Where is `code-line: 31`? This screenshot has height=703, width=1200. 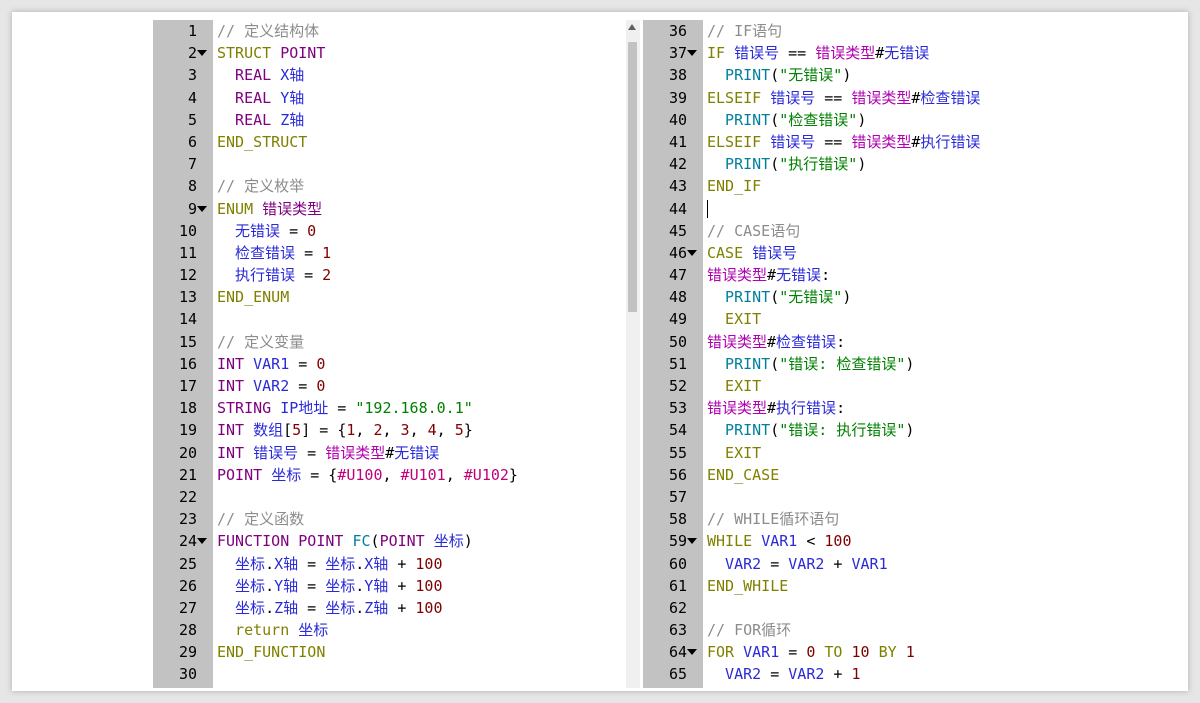 code-line: 31 is located at coordinates (389, 687).